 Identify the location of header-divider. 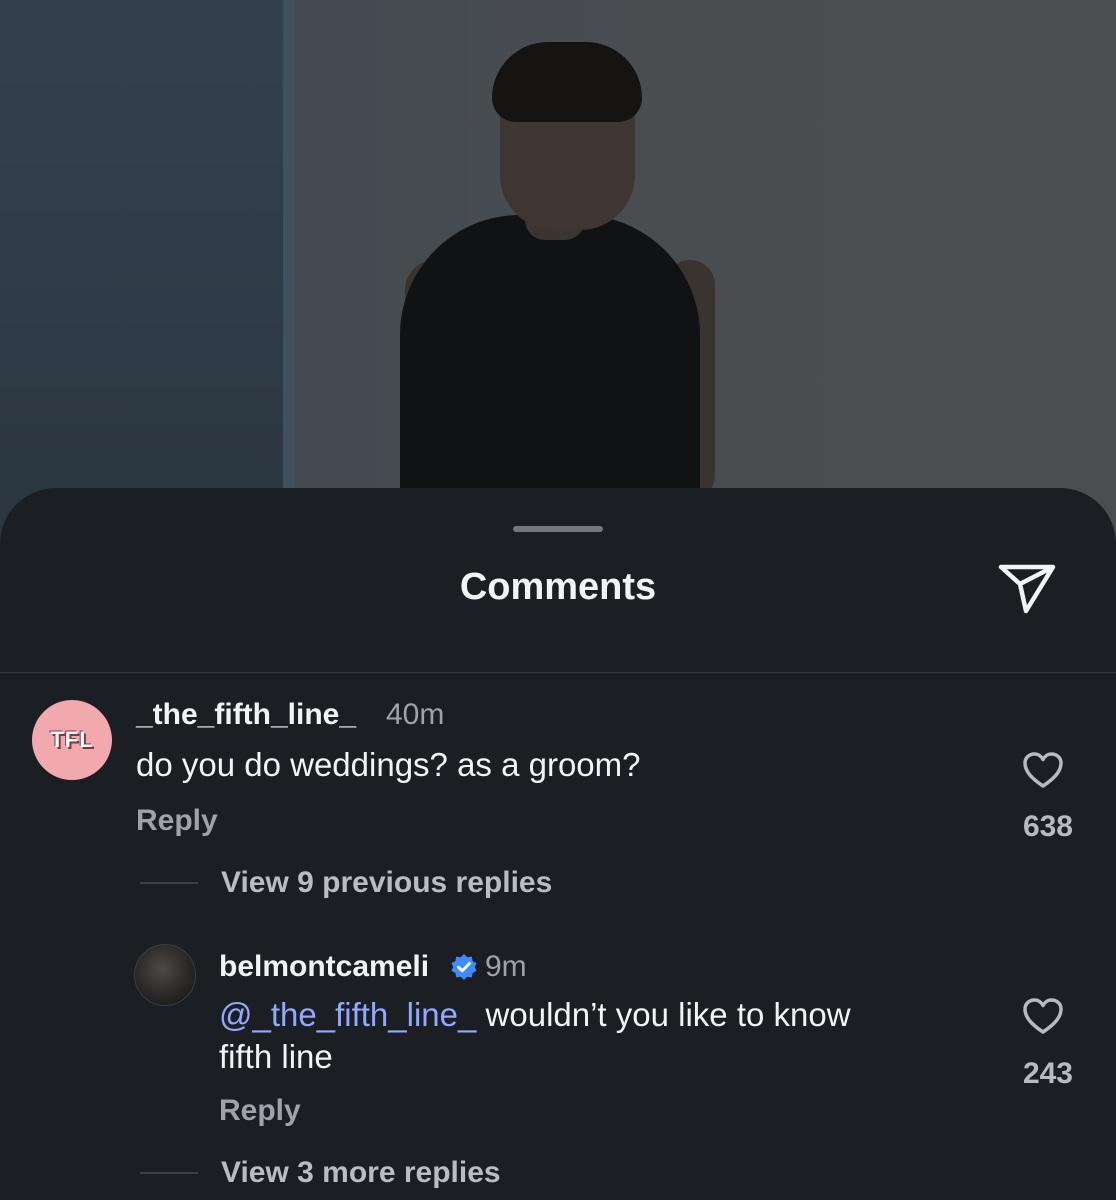
(558, 672).